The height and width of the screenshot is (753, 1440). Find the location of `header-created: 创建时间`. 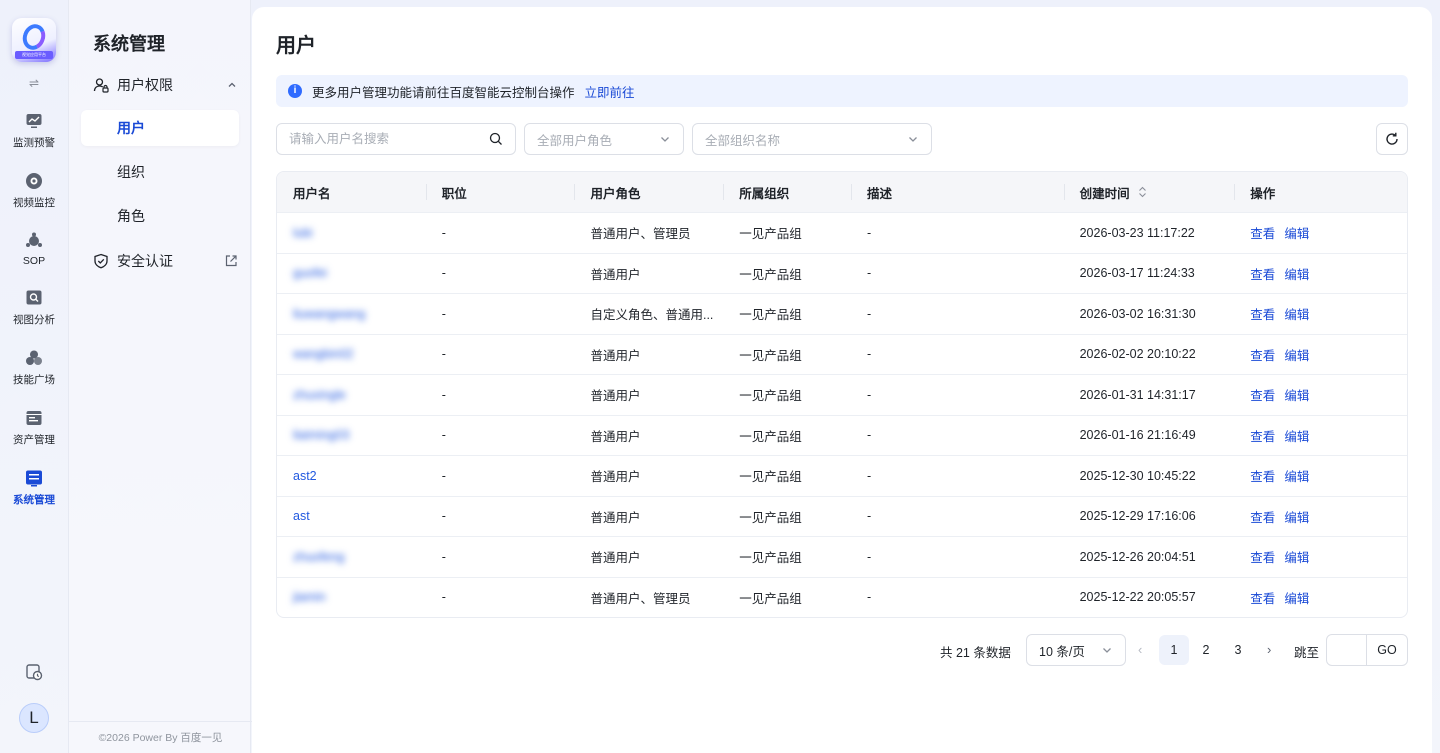

header-created: 创建时间 is located at coordinates (1149, 192).